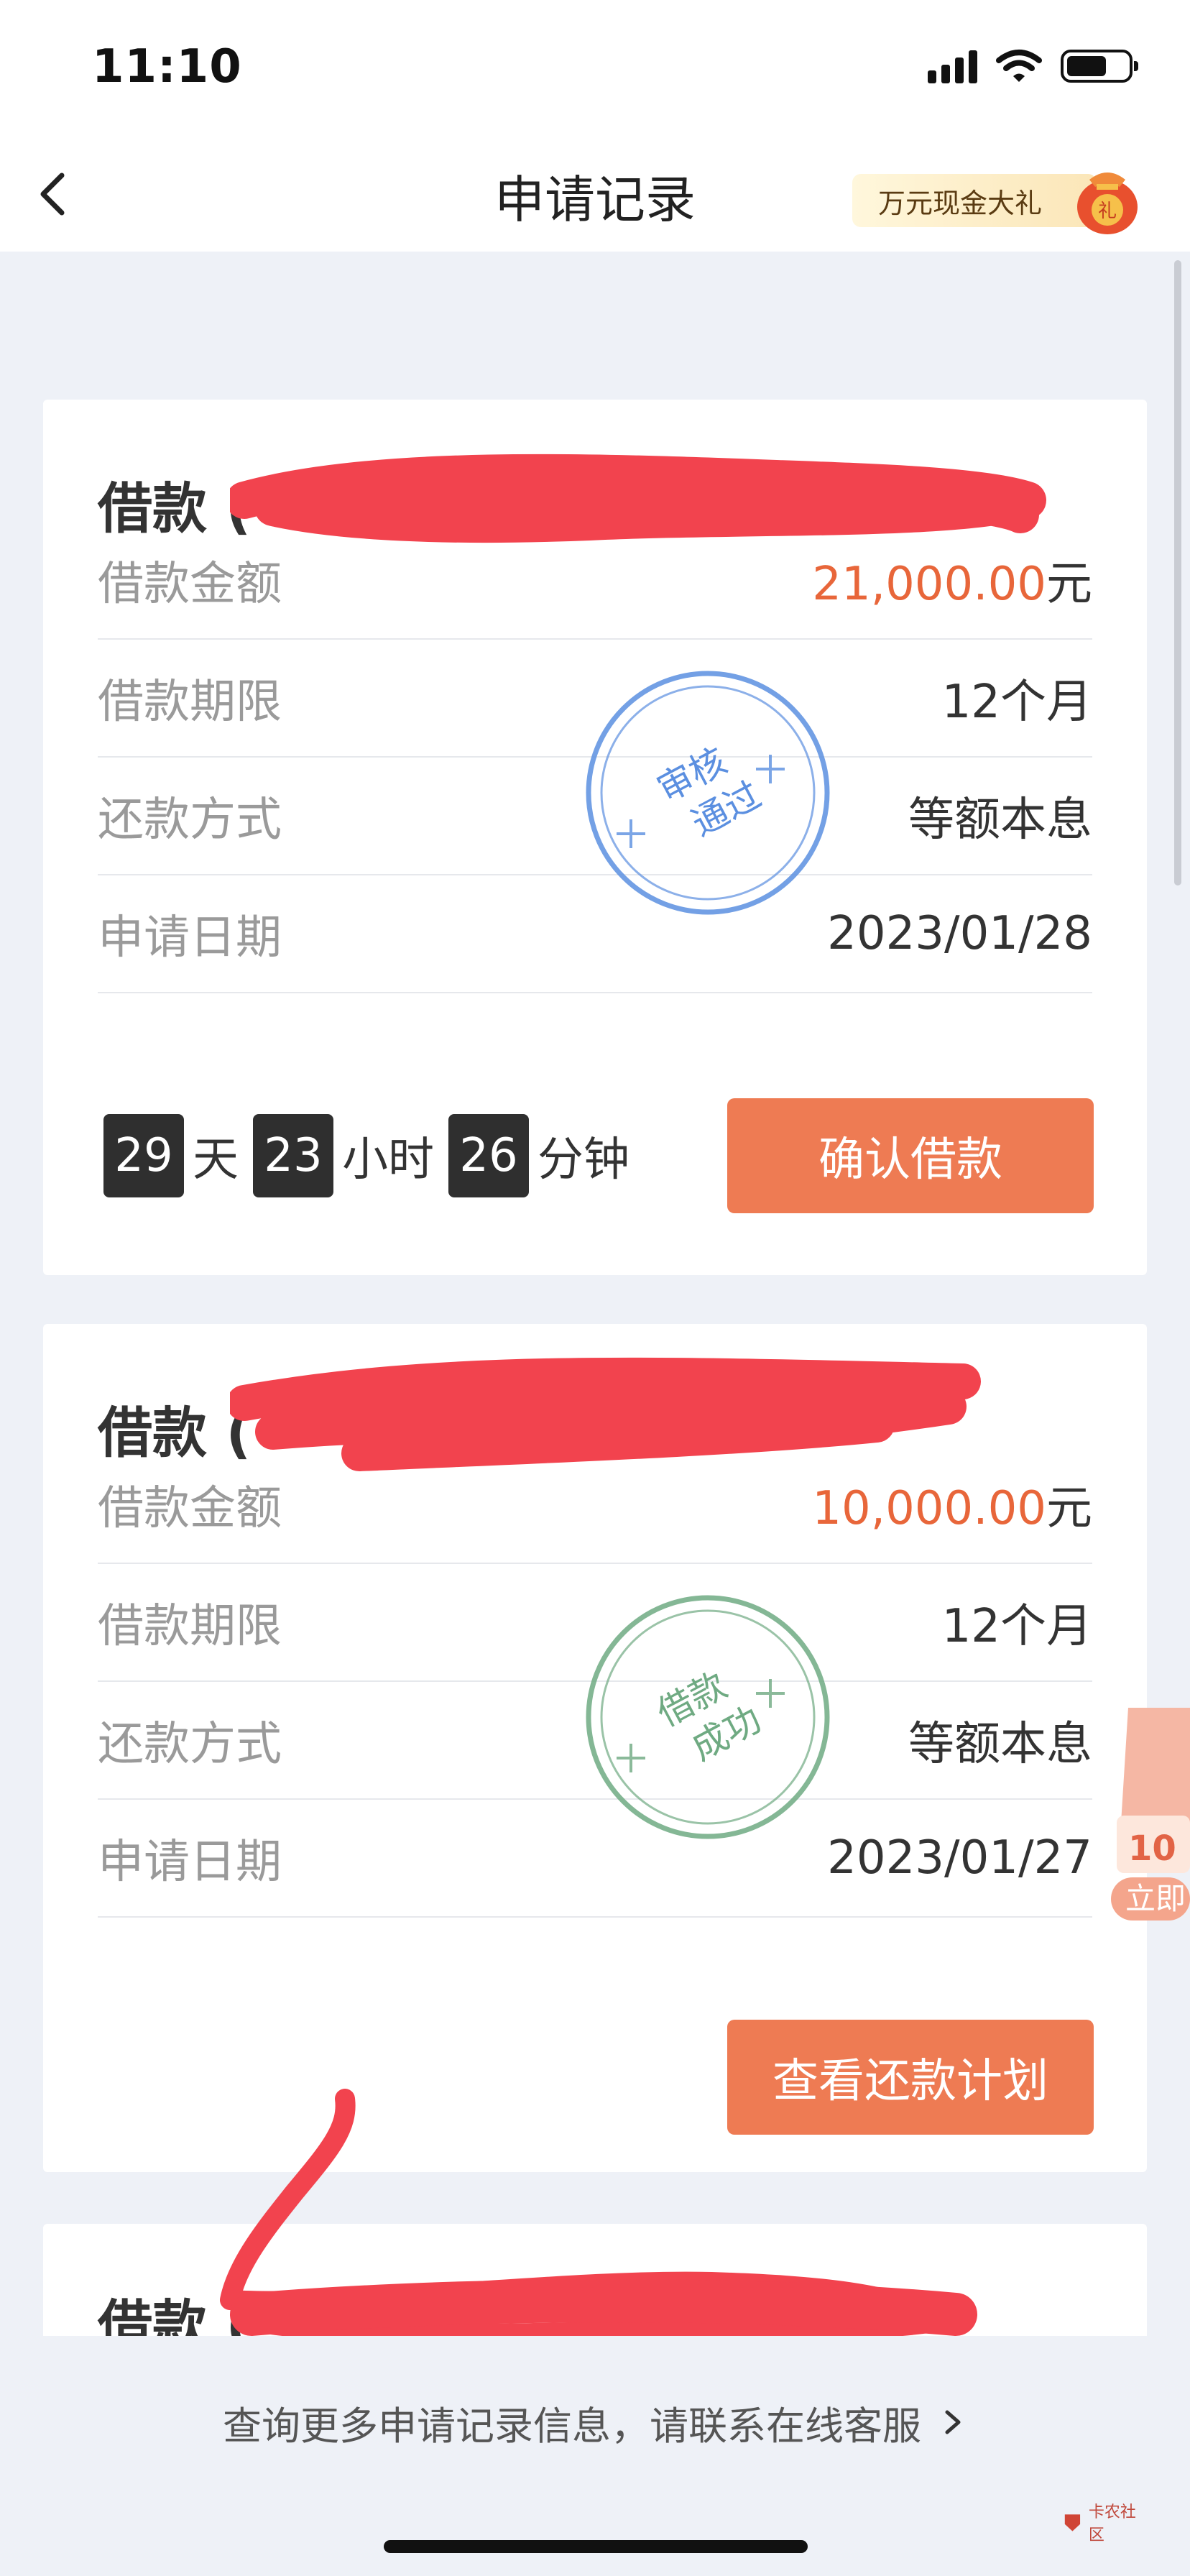 The width and height of the screenshot is (1190, 2576). I want to click on status-time: 11:10, so click(167, 66).